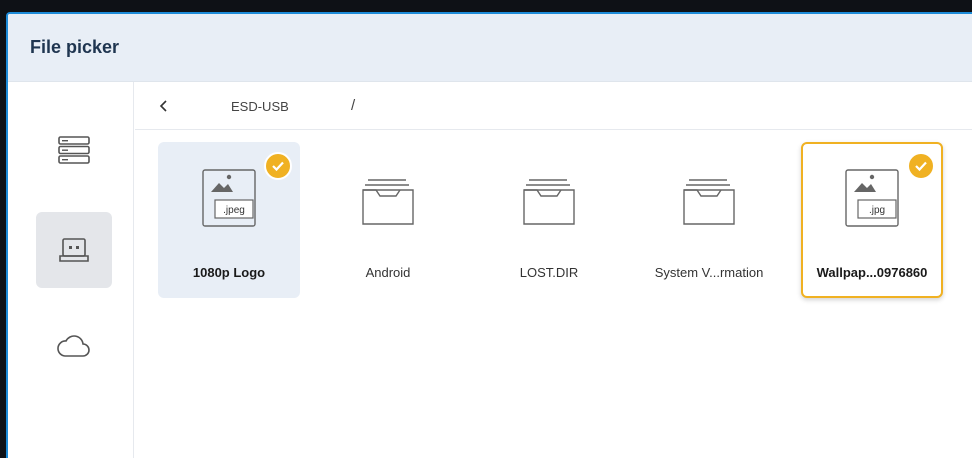  What do you see at coordinates (229, 198) in the screenshot?
I see `image-file-icon: .jpeg` at bounding box center [229, 198].